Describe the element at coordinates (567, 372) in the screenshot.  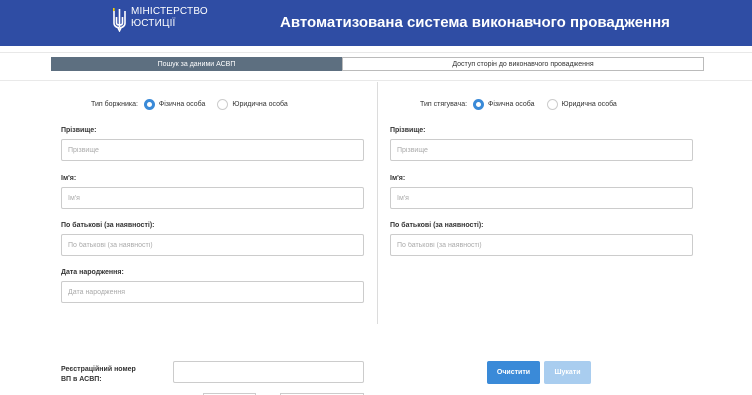
I see `search-button: Шукати` at that location.